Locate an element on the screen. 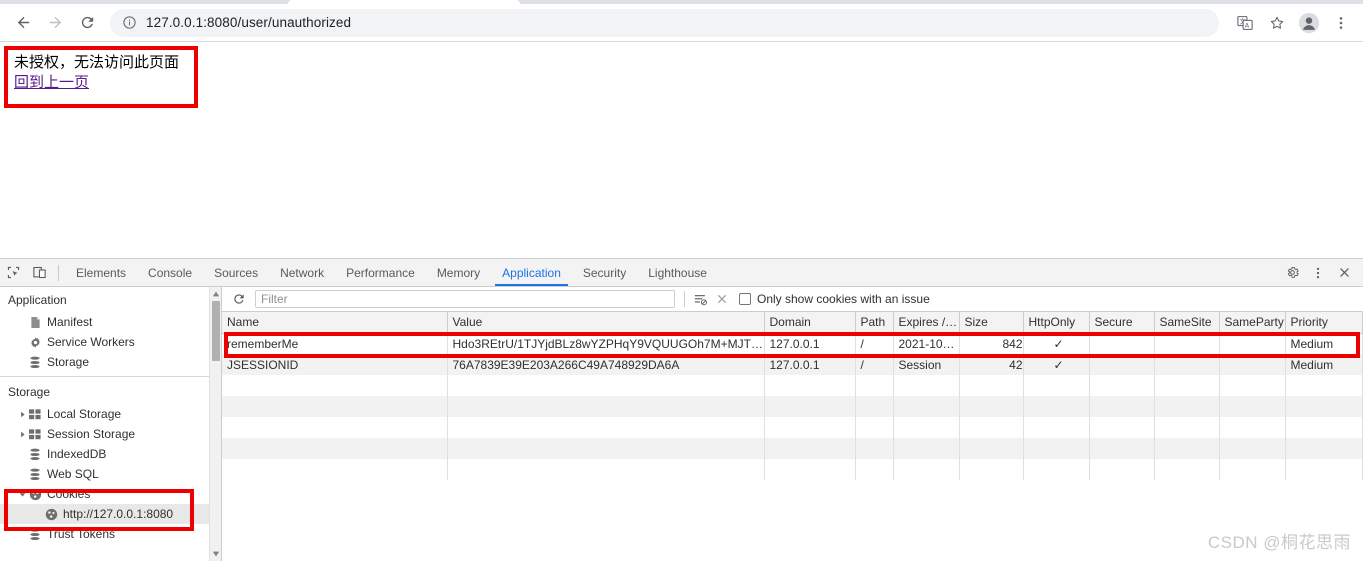  device-toolbar-button is located at coordinates (39, 272).